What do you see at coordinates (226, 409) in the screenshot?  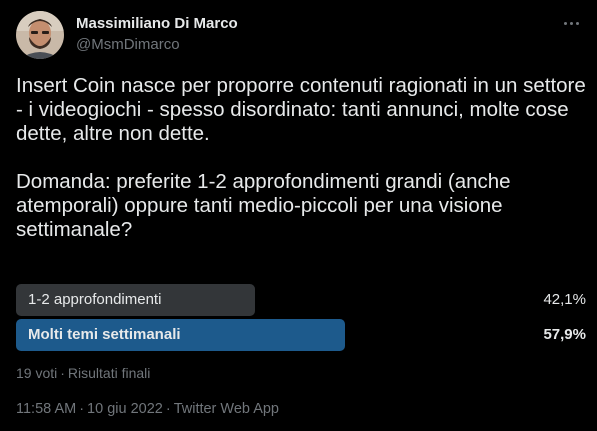 I see `tweet-client: Twitter Web App` at bounding box center [226, 409].